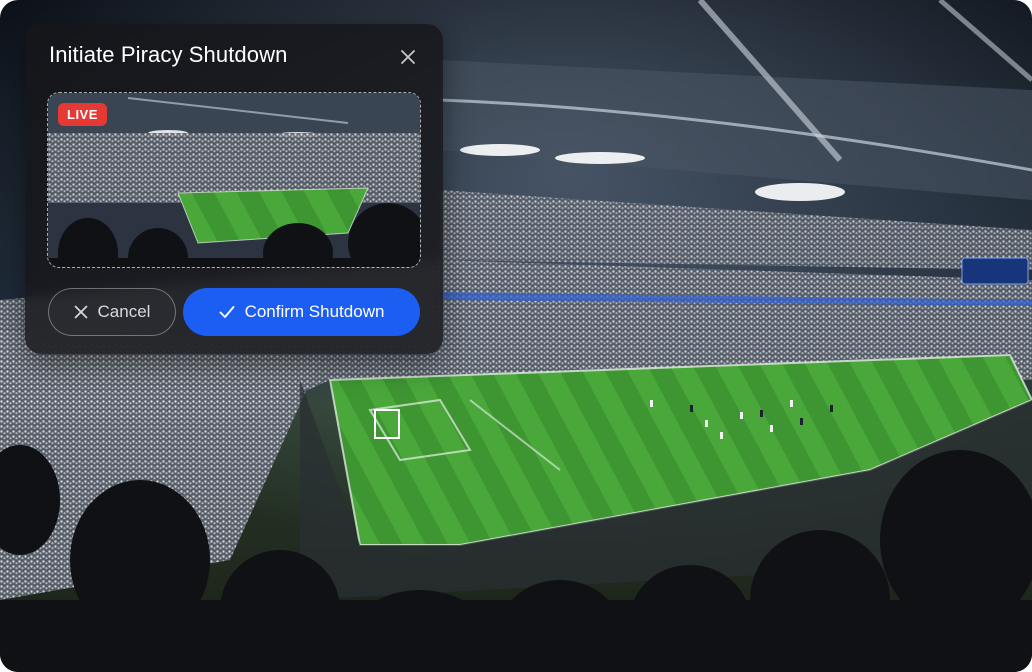 The height and width of the screenshot is (672, 1032). I want to click on checkmark-icon, so click(227, 312).